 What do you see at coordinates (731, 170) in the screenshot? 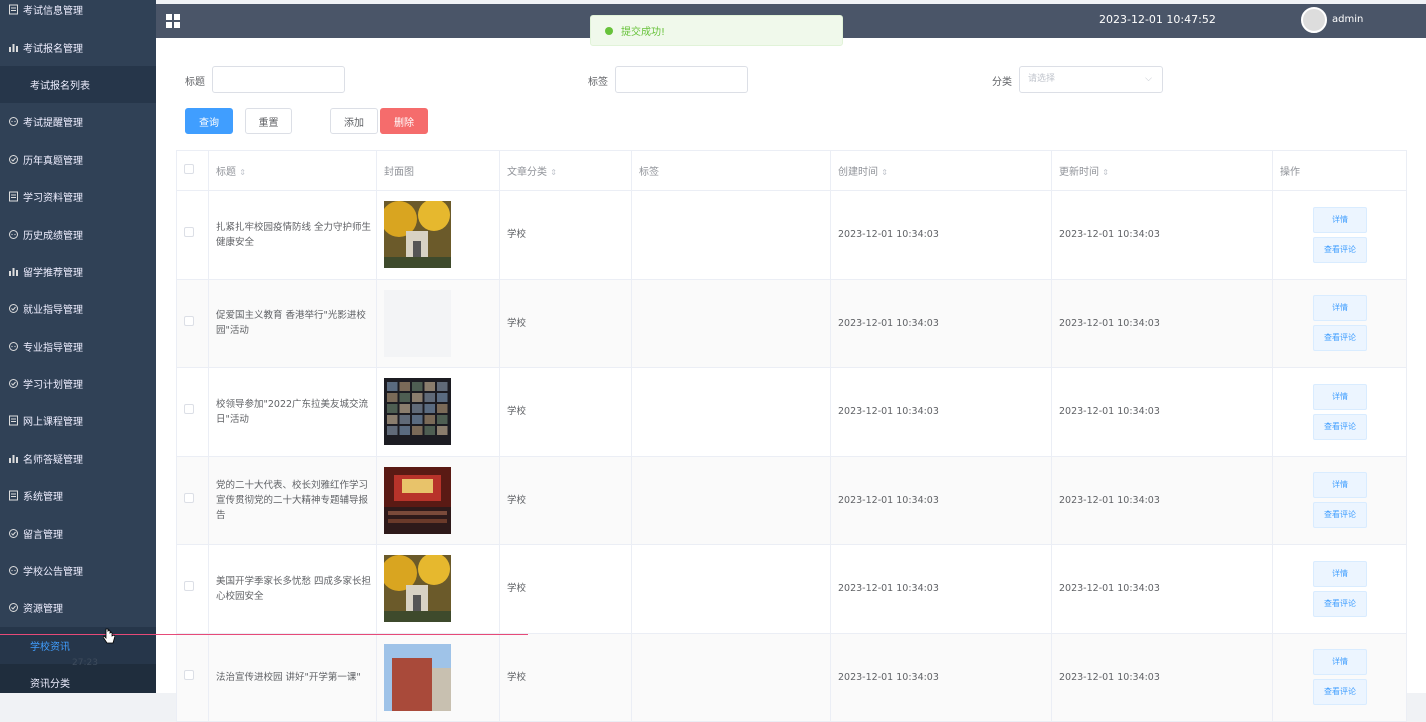
I see `col-tag: 标签` at bounding box center [731, 170].